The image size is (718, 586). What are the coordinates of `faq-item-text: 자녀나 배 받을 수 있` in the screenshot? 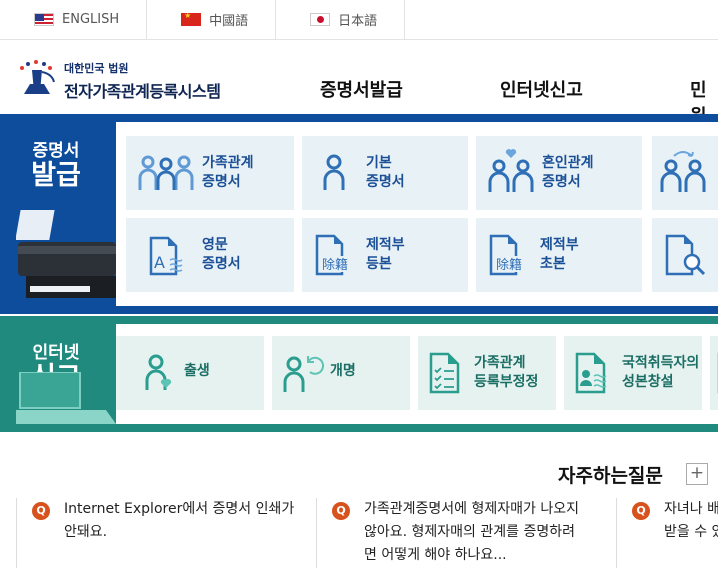 It's located at (691, 520).